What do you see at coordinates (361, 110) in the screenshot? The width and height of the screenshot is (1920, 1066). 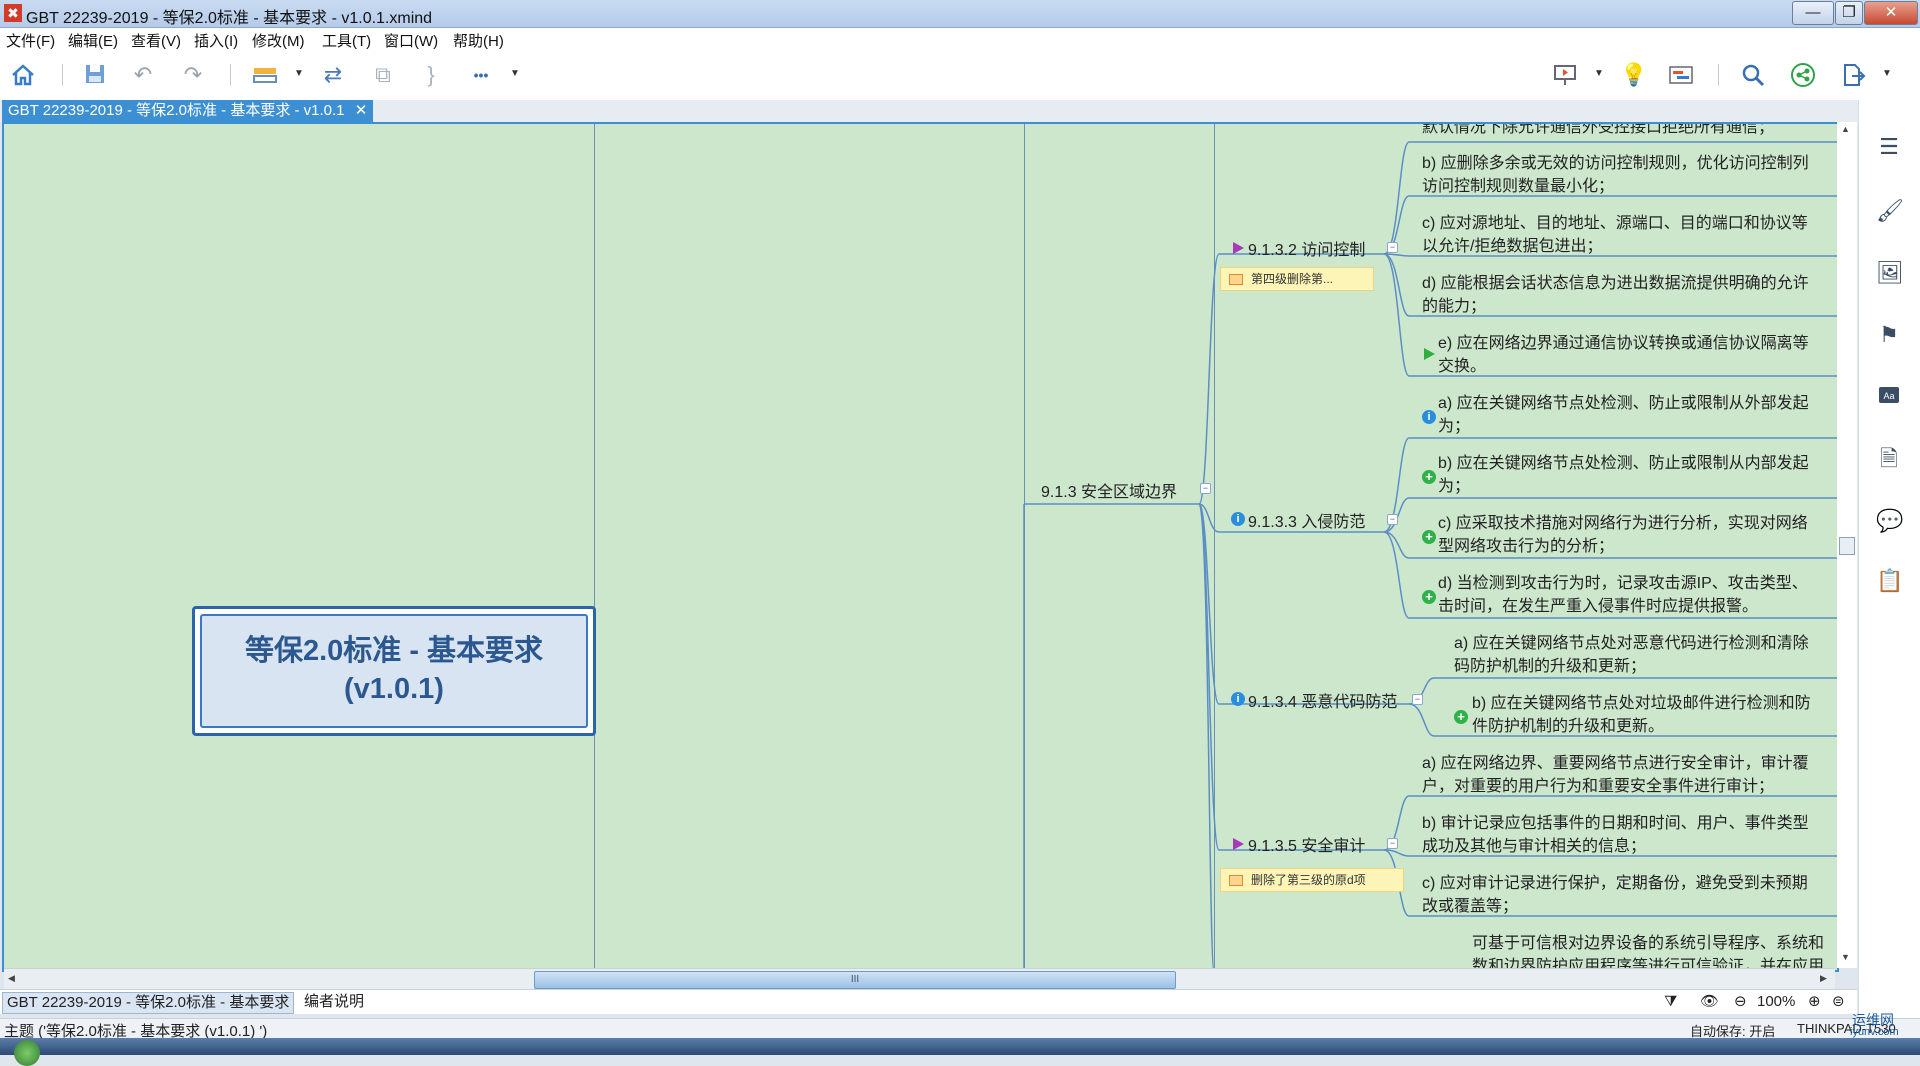 I see `close-tab-icon: ✕` at bounding box center [361, 110].